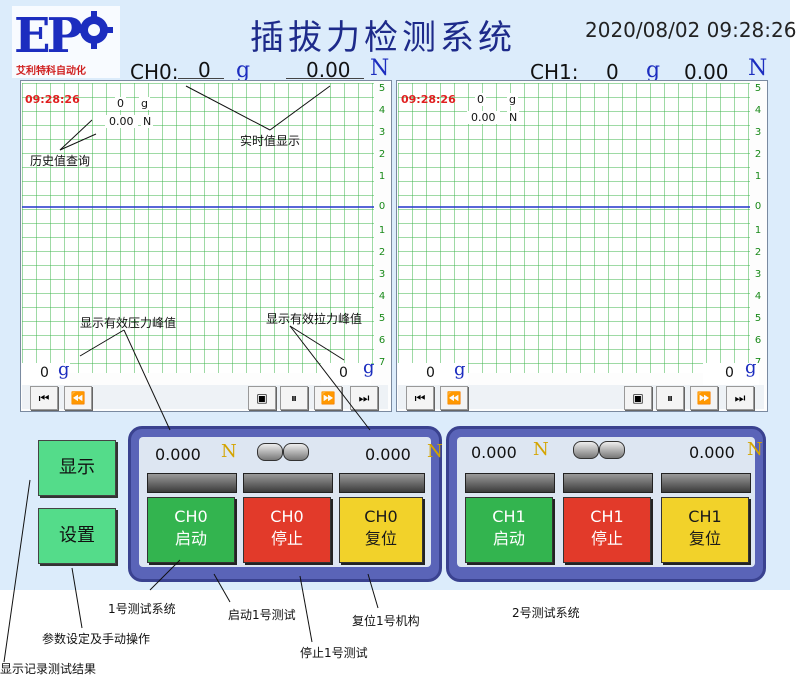  What do you see at coordinates (48, 669) in the screenshot?
I see `annotation-records: 显示记录测试结果` at bounding box center [48, 669].